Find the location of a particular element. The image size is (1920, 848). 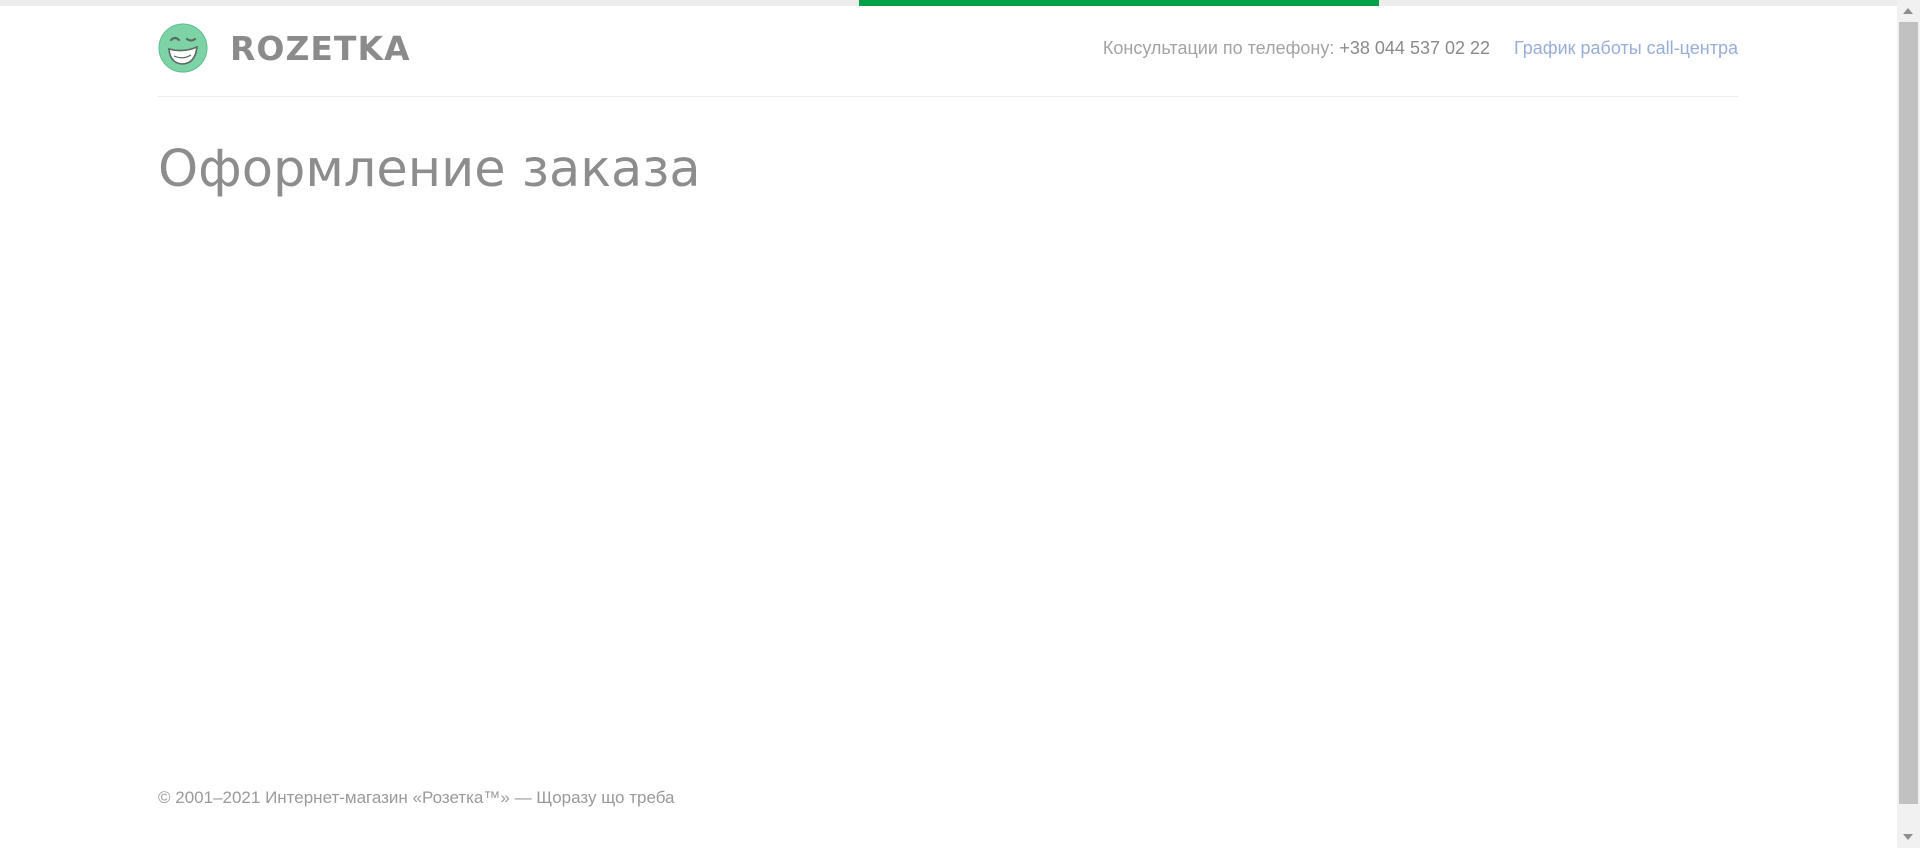

smiley-logo-icon is located at coordinates (183, 48).